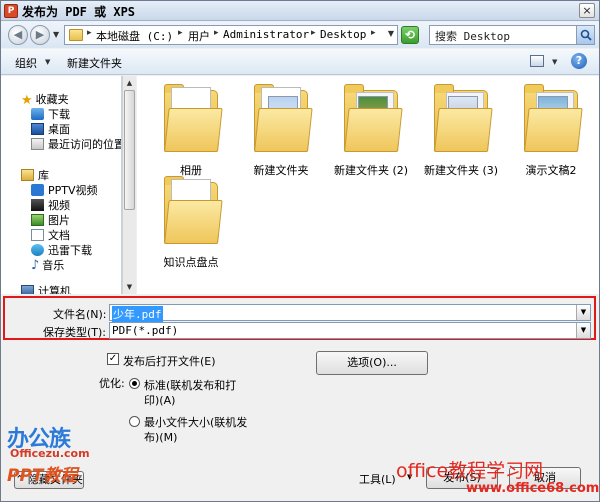 The height and width of the screenshot is (502, 600). Describe the element at coordinates (37, 129) in the screenshot. I see `desktop-icon` at that location.